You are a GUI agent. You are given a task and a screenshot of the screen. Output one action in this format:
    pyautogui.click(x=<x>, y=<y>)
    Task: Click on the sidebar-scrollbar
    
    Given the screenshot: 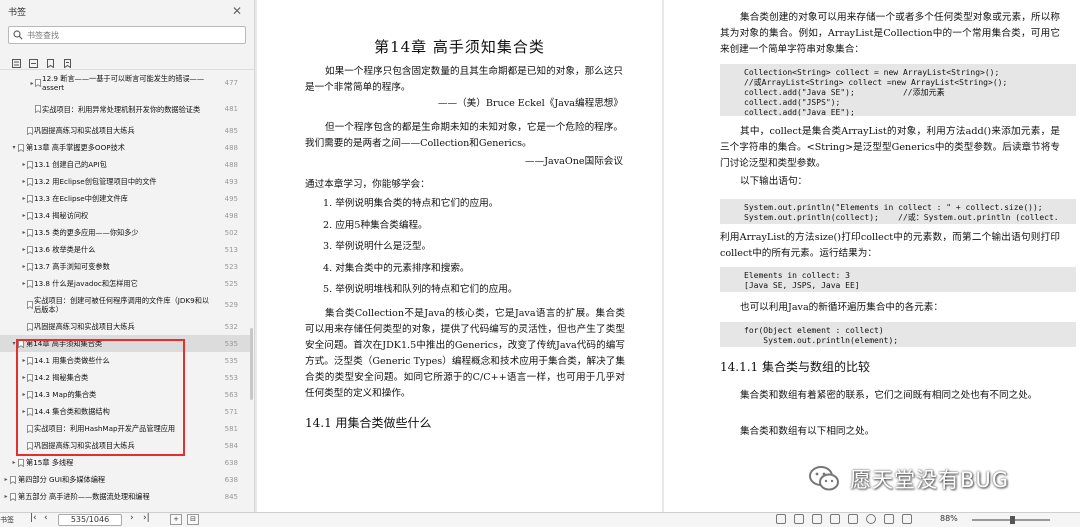 What is the action you would take?
    pyautogui.click(x=251, y=290)
    